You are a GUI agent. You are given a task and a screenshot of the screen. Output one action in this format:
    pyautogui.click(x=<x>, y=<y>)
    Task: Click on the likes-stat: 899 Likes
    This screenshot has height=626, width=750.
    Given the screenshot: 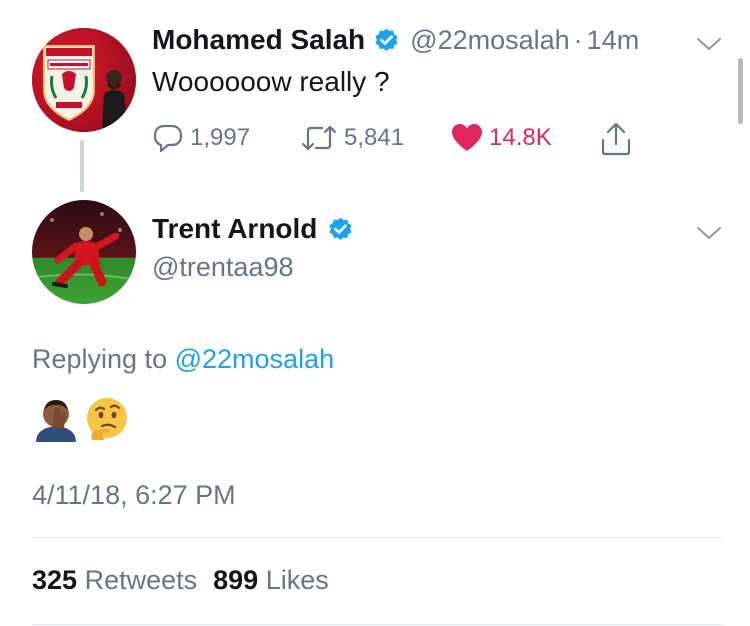 What is the action you would take?
    pyautogui.click(x=271, y=580)
    